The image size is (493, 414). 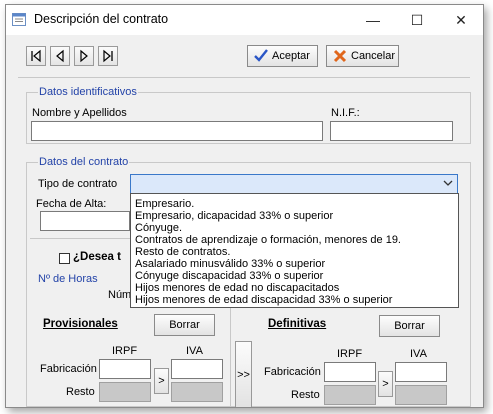 I want to click on provisionales-fabricacion-irpf-input, so click(x=125, y=369).